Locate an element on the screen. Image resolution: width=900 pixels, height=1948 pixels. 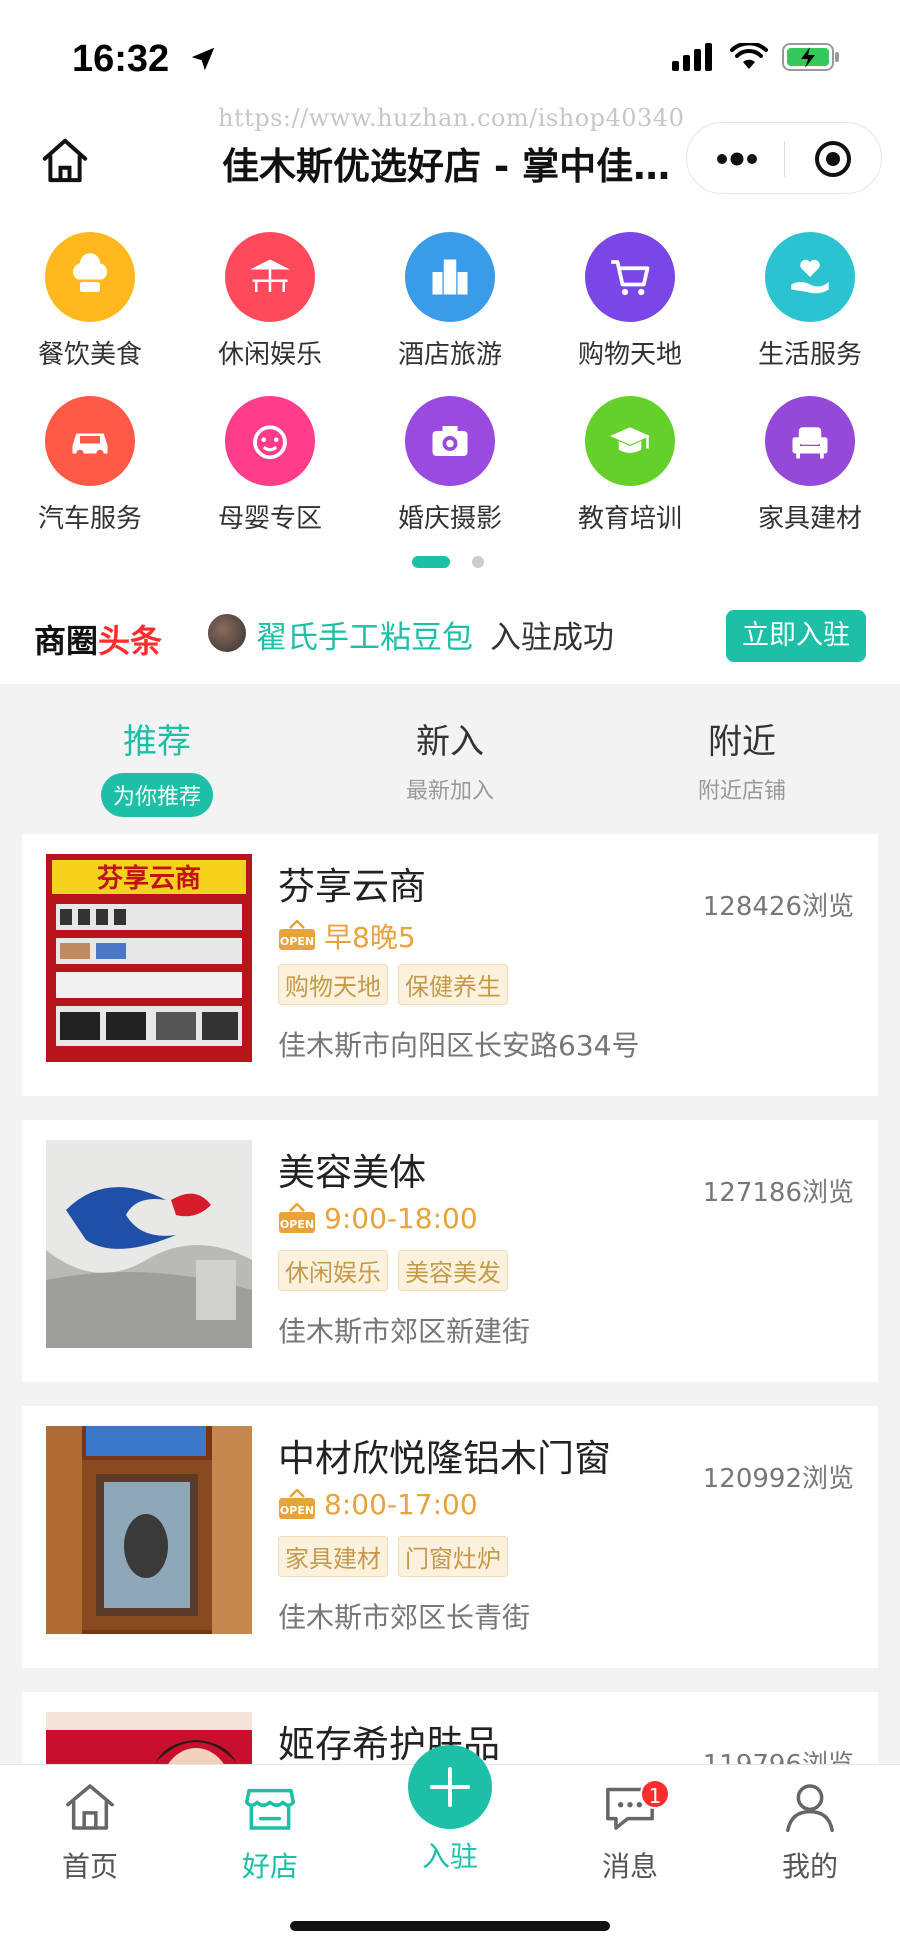
category-leisure: 休闲娱乐 is located at coordinates (270, 301).